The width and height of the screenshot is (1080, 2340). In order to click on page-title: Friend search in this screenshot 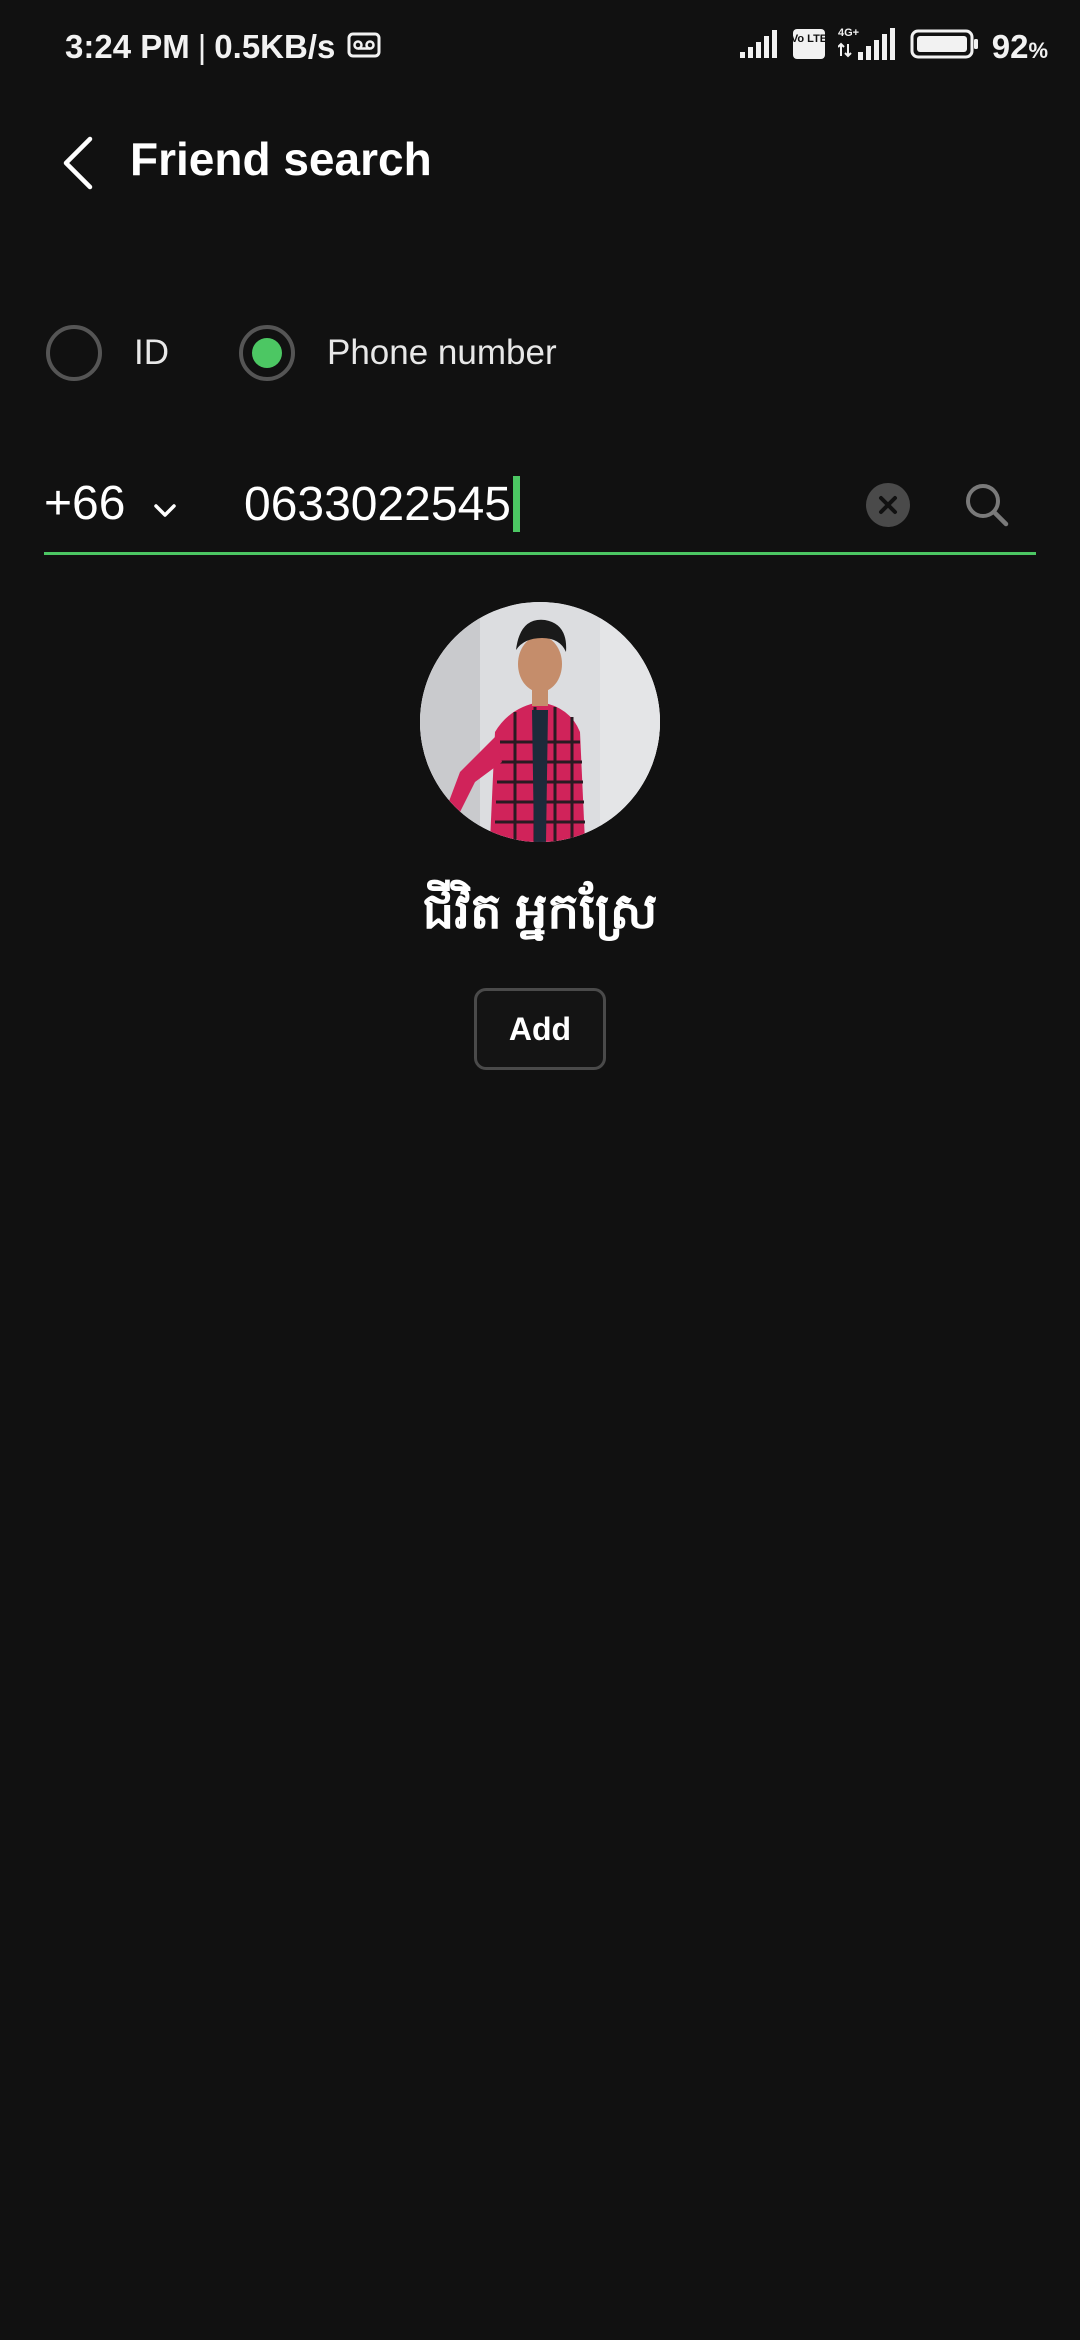, I will do `click(281, 159)`.